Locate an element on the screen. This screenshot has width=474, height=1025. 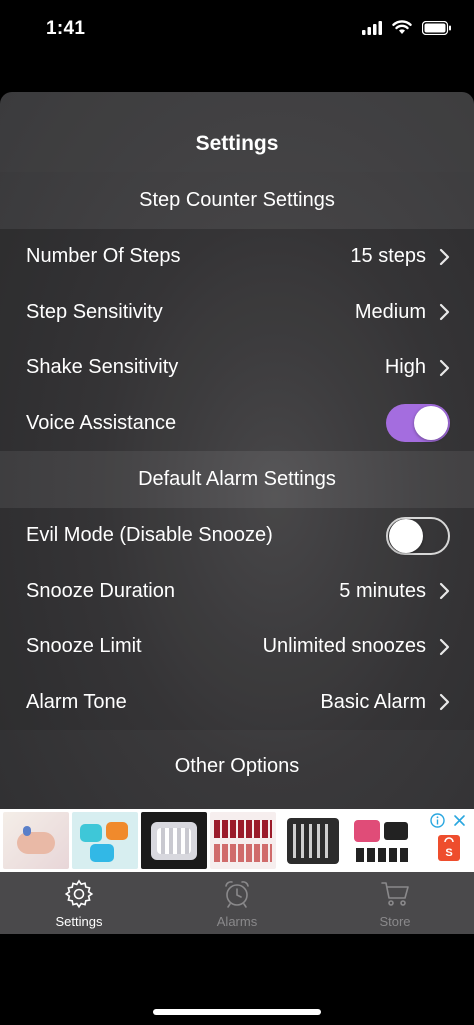
tab-store: Store is located at coordinates (395, 903).